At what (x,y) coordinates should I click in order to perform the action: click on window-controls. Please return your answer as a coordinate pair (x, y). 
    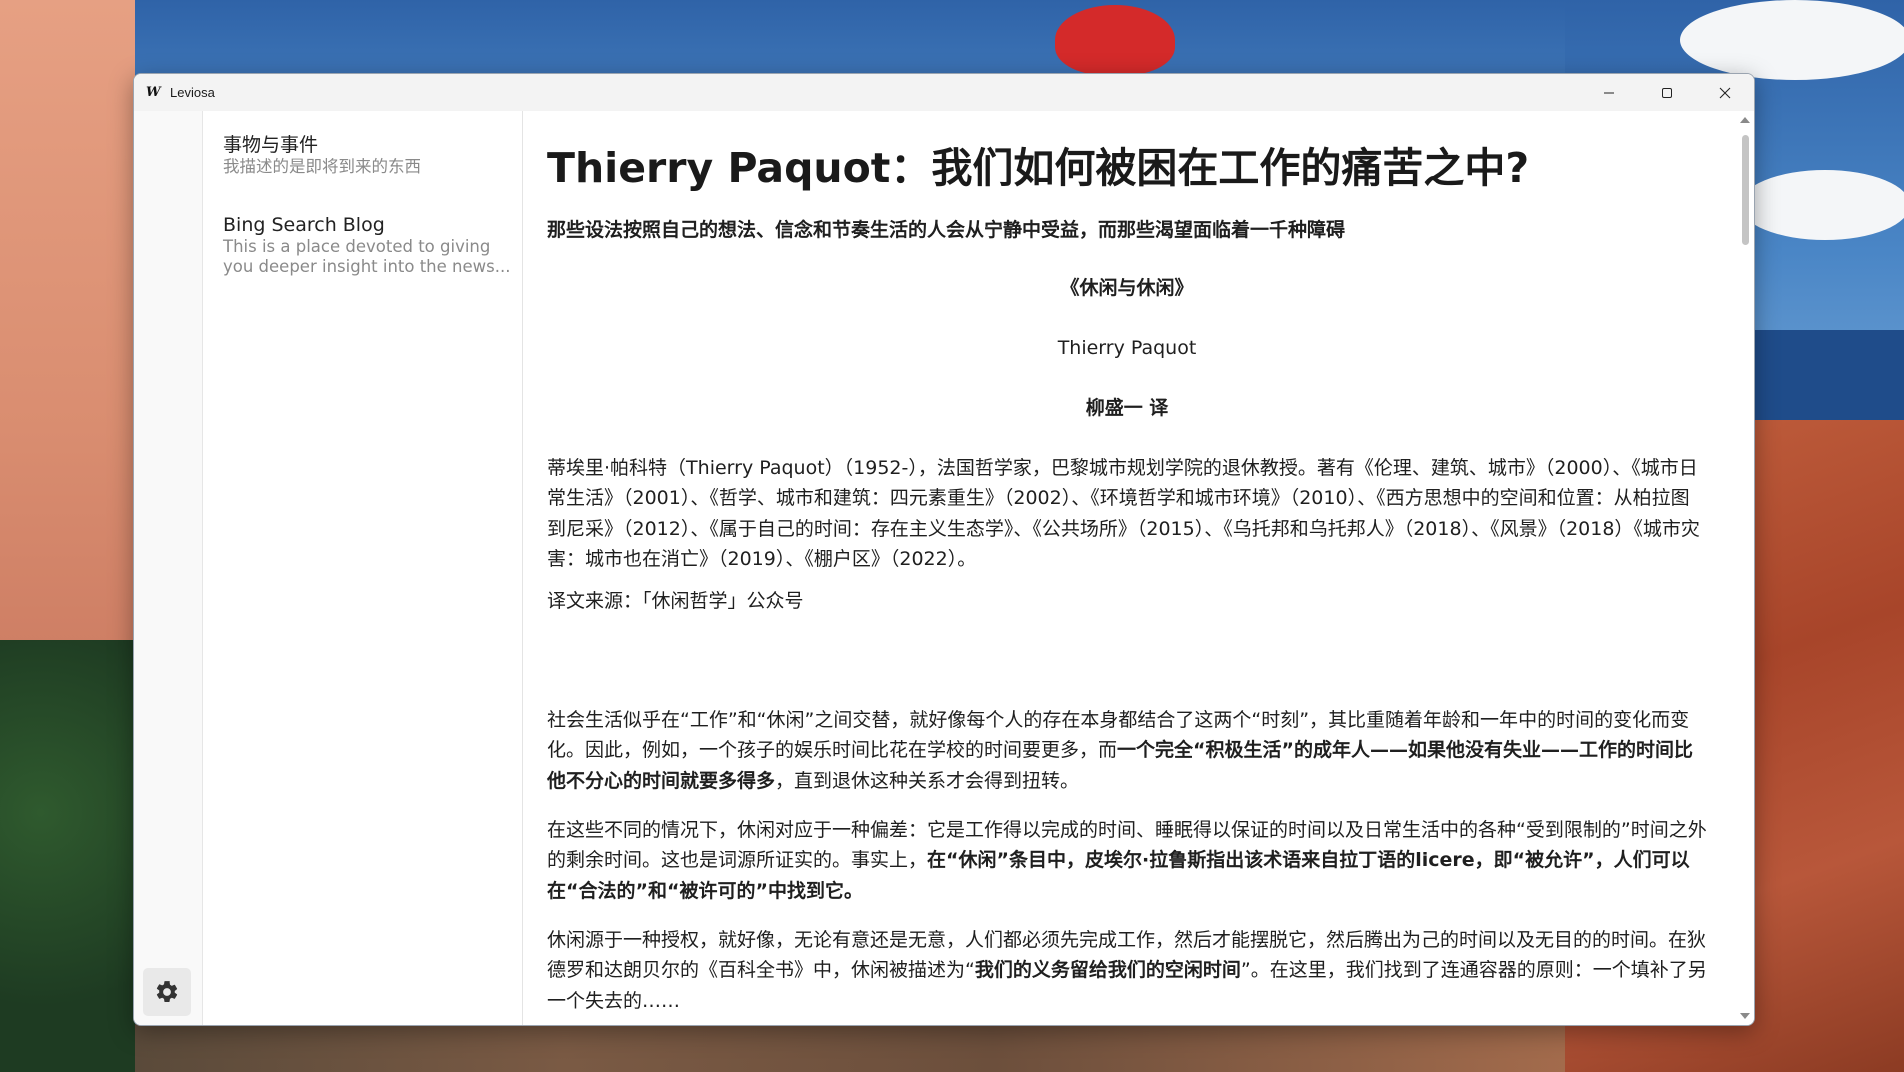
    Looking at the image, I should click on (1667, 92).